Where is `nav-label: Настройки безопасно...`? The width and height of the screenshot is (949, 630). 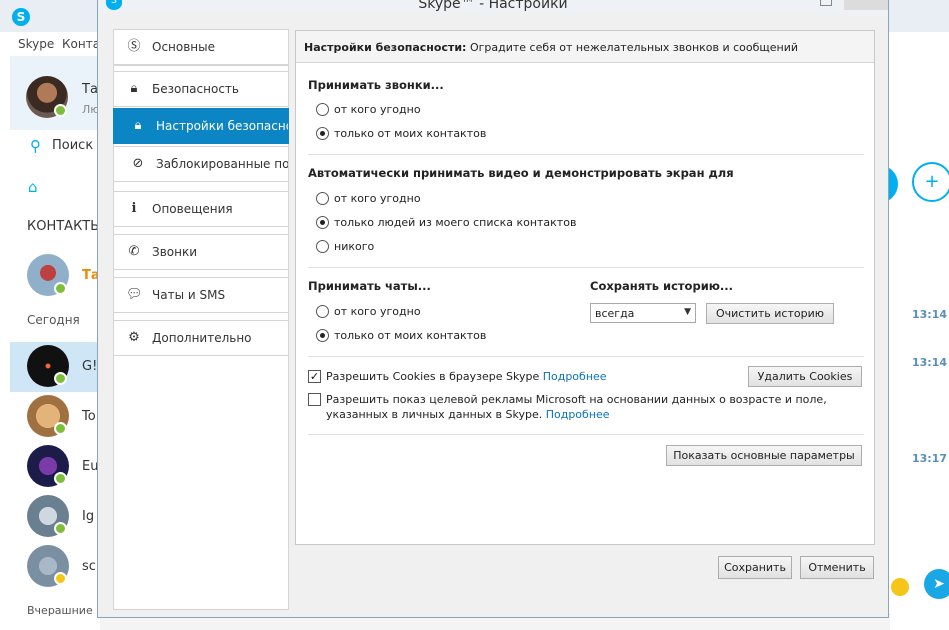
nav-label: Настройки безопасно... is located at coordinates (222, 126).